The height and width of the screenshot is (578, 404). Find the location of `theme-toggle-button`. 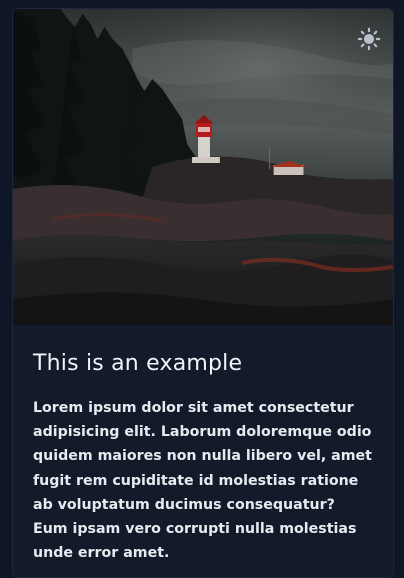

theme-toggle-button is located at coordinates (369, 39).